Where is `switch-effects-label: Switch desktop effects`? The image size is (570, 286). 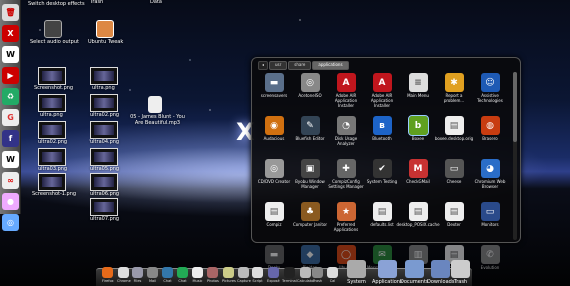
switch-effects-label: Switch desktop effects is located at coordinates (58, 4).